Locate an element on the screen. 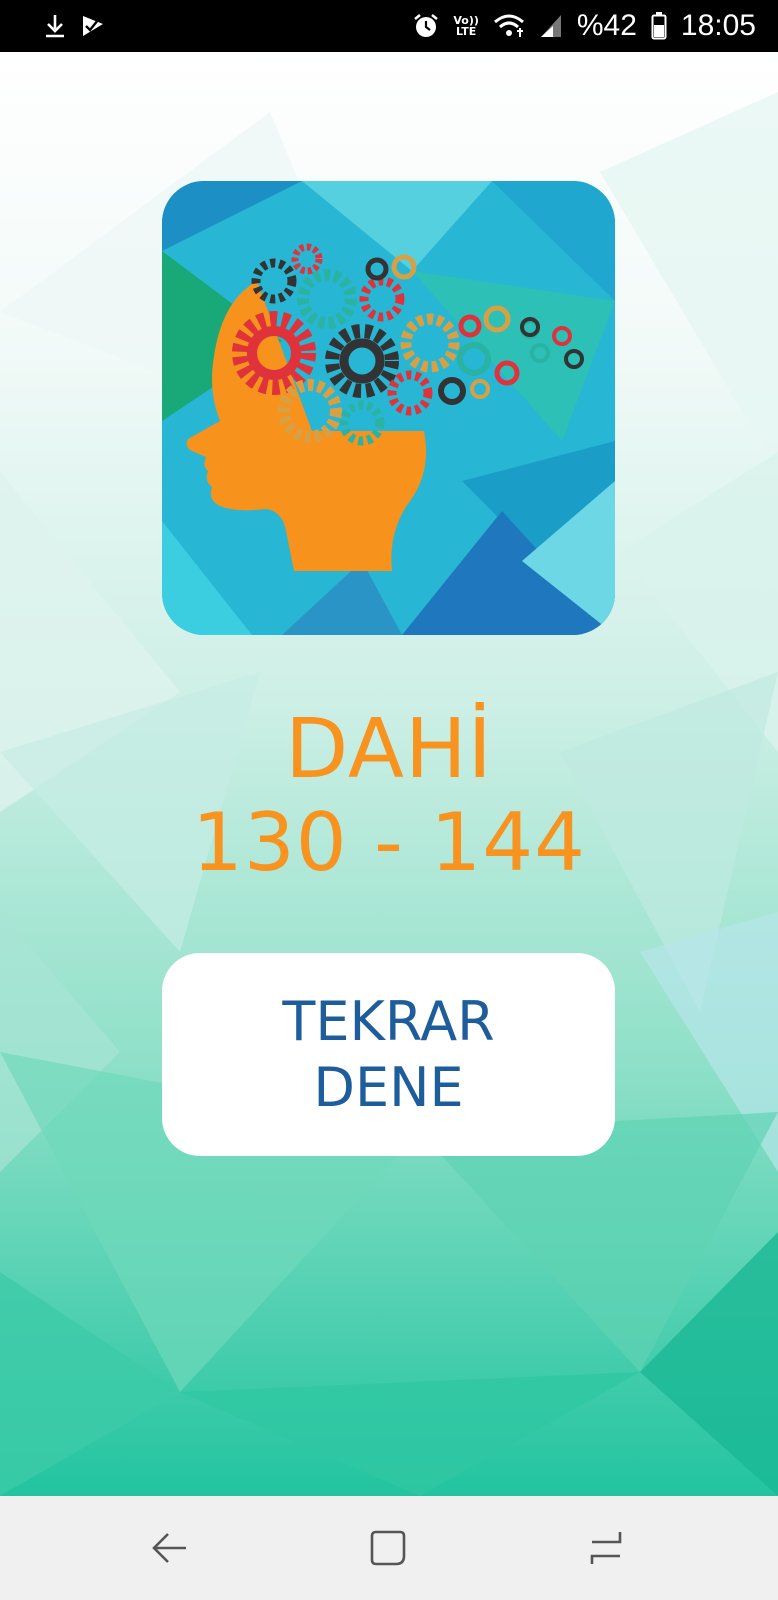 The width and height of the screenshot is (778, 1600). retry-button: TEKRAR DENE is located at coordinates (388, 1054).